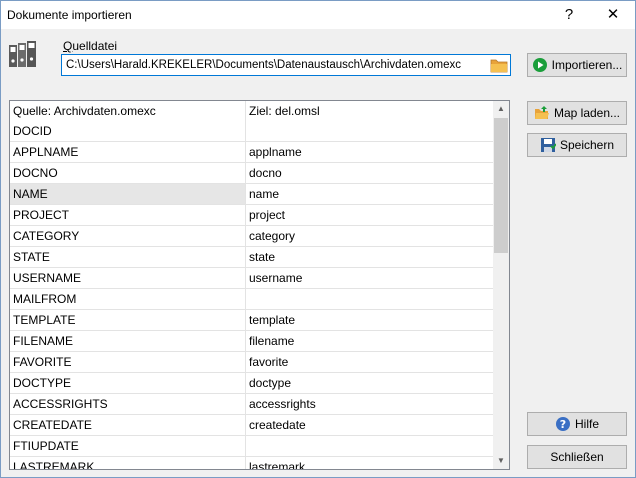 This screenshot has height=478, width=636. What do you see at coordinates (128, 362) in the screenshot?
I see `source-field-cell: FAVORITE` at bounding box center [128, 362].